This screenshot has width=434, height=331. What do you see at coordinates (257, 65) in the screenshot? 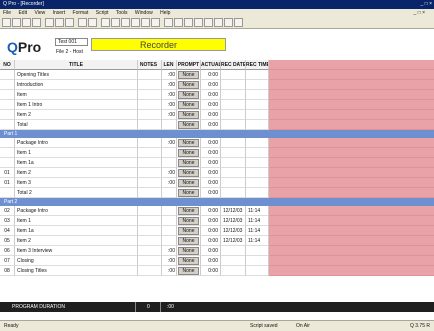
I see `col-rec-time: REC TIME` at bounding box center [257, 65].